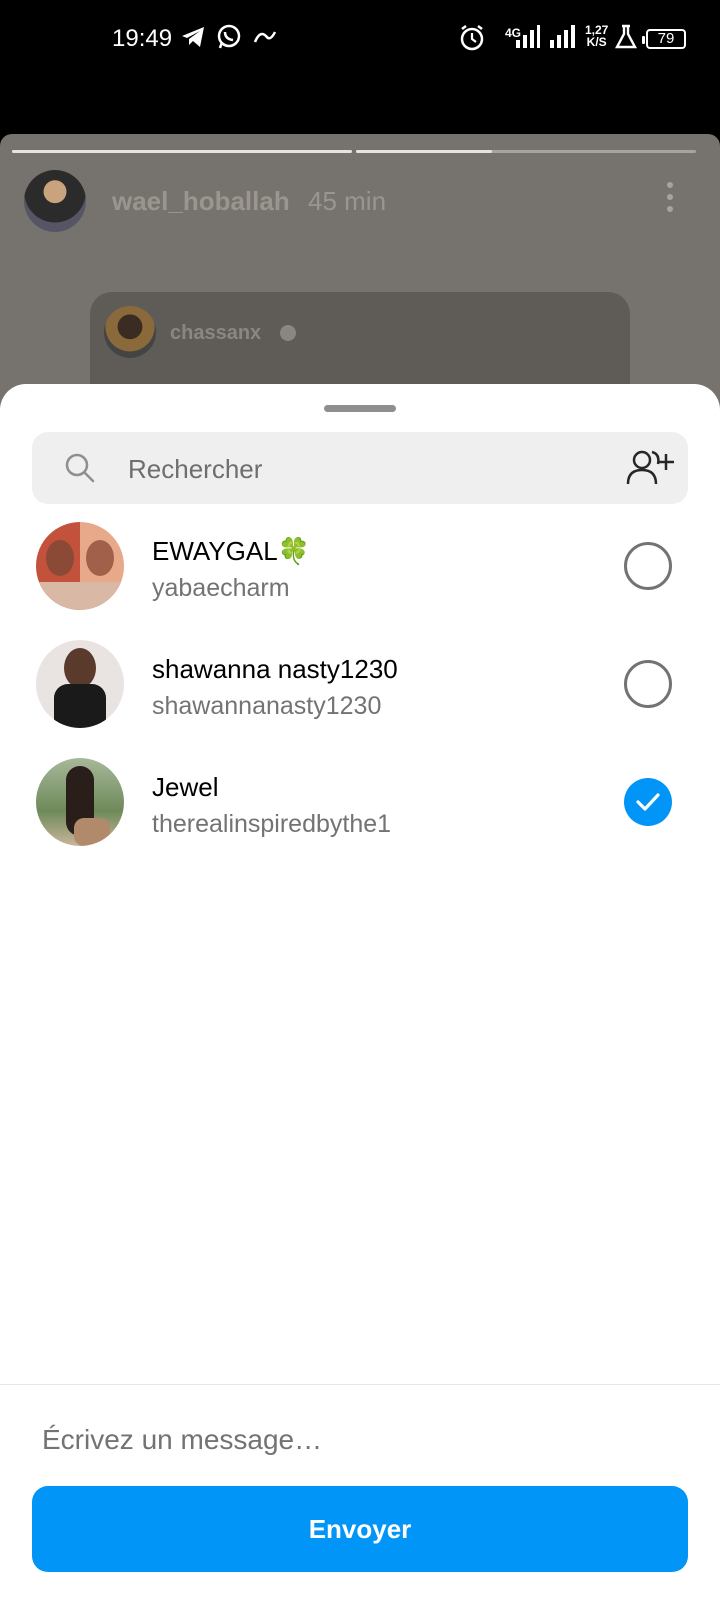 This screenshot has height=1599, width=720. Describe the element at coordinates (231, 551) in the screenshot. I see `contact-name: EWAYGAL🍀` at that location.